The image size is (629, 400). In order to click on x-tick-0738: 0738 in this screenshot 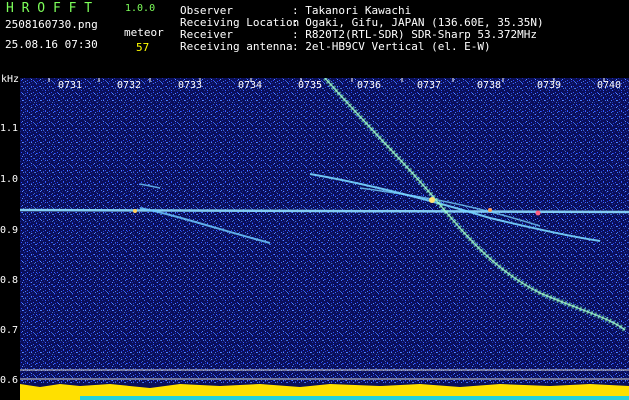, I will do `click(489, 85)`.